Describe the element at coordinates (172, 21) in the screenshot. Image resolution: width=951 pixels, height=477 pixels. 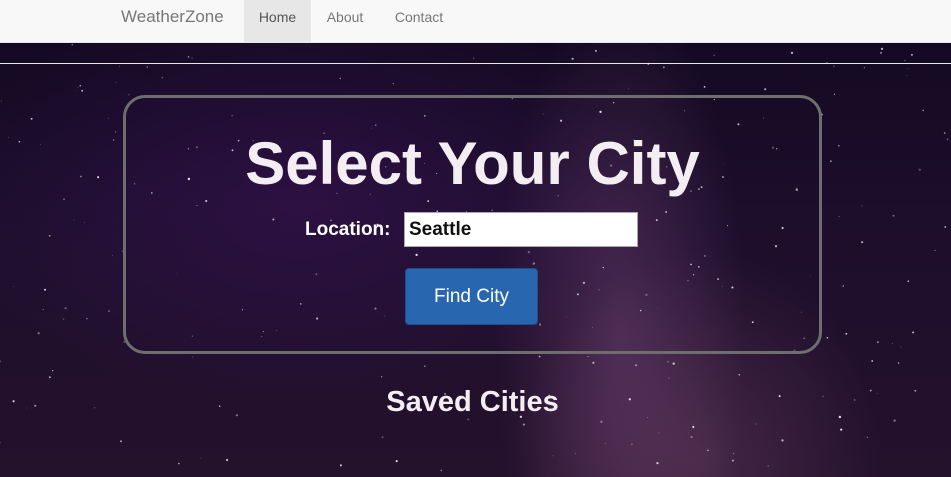
I see `brand-logo: WeatherZone` at that location.